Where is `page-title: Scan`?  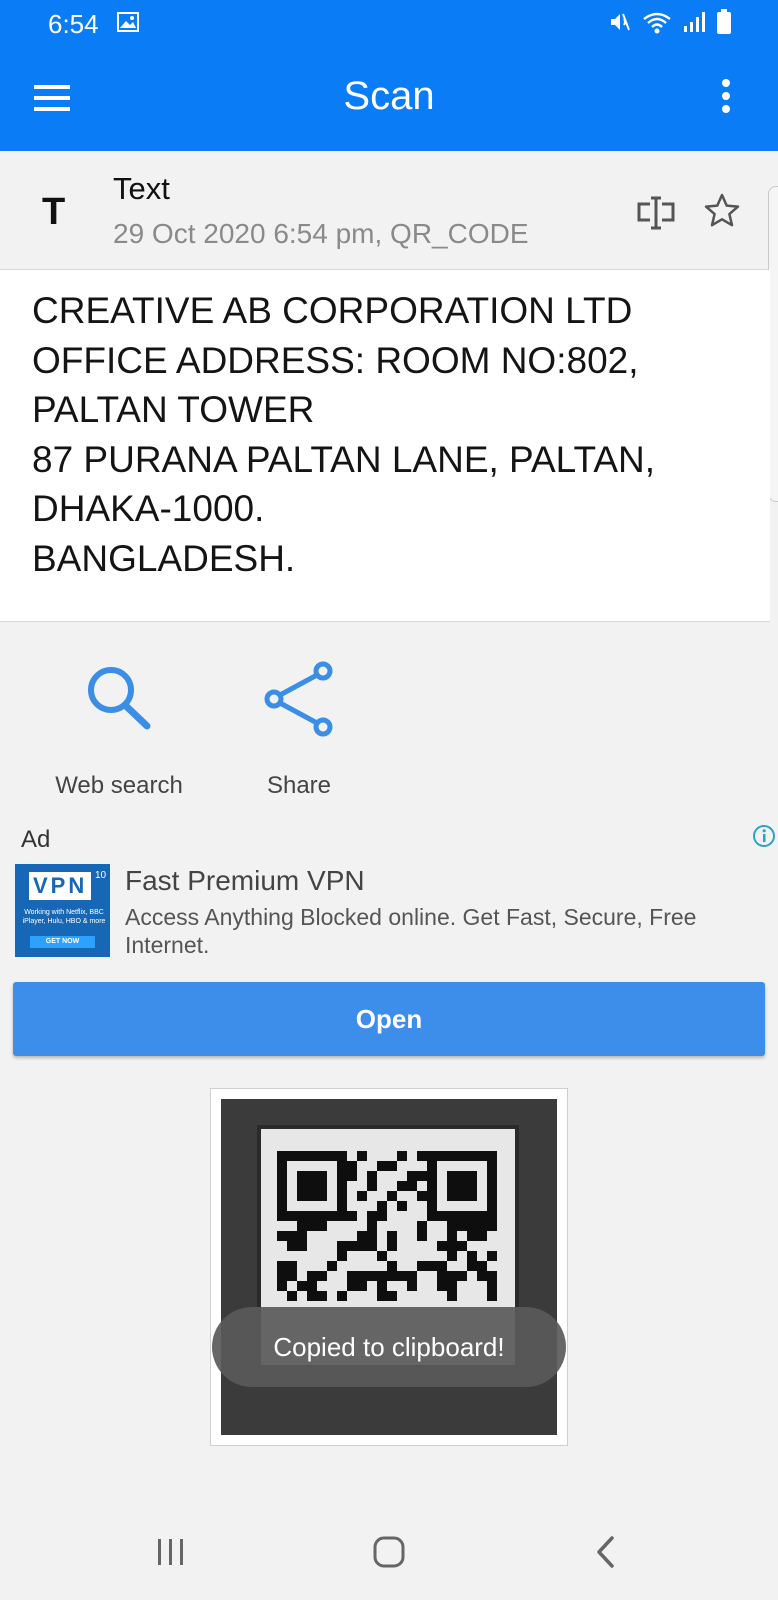
page-title: Scan is located at coordinates (389, 96).